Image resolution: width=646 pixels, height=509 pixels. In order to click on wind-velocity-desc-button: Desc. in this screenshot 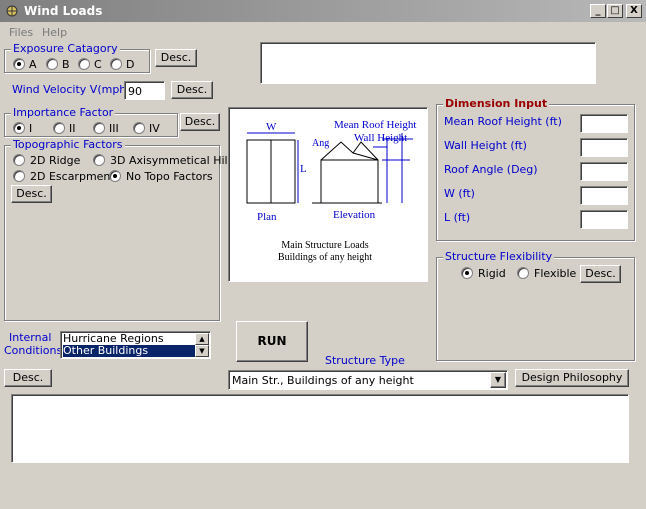, I will do `click(192, 90)`.